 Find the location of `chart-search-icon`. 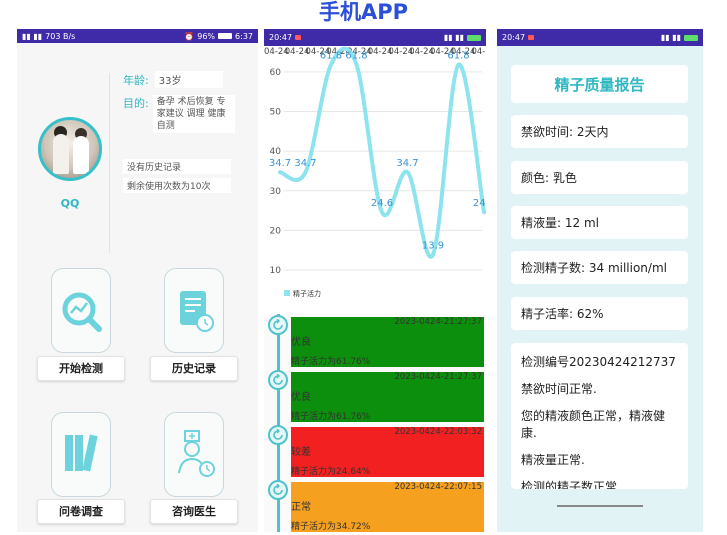

chart-search-icon is located at coordinates (82, 312).